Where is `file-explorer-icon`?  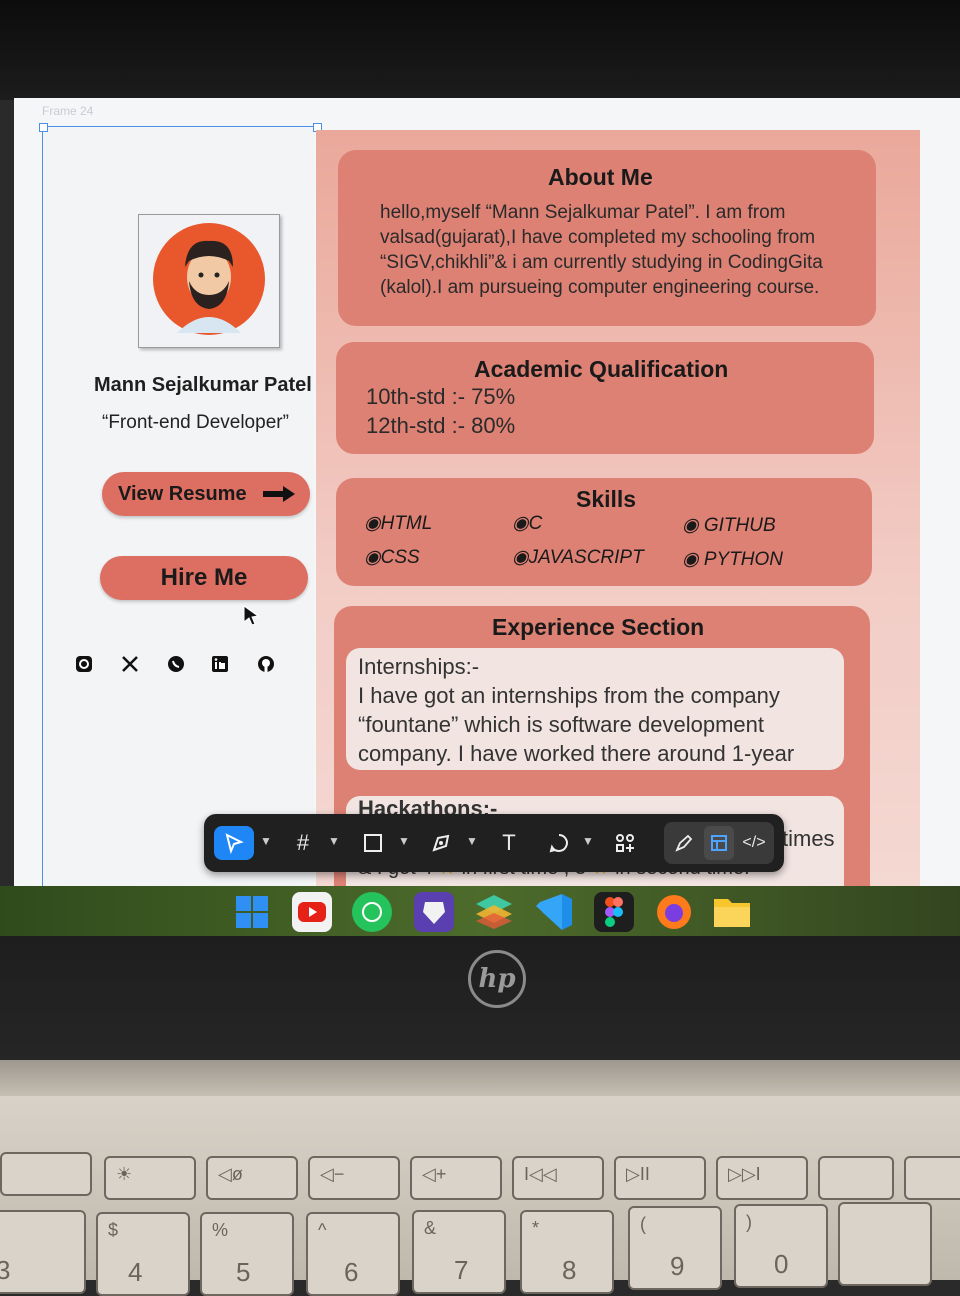
file-explorer-icon is located at coordinates (732, 912).